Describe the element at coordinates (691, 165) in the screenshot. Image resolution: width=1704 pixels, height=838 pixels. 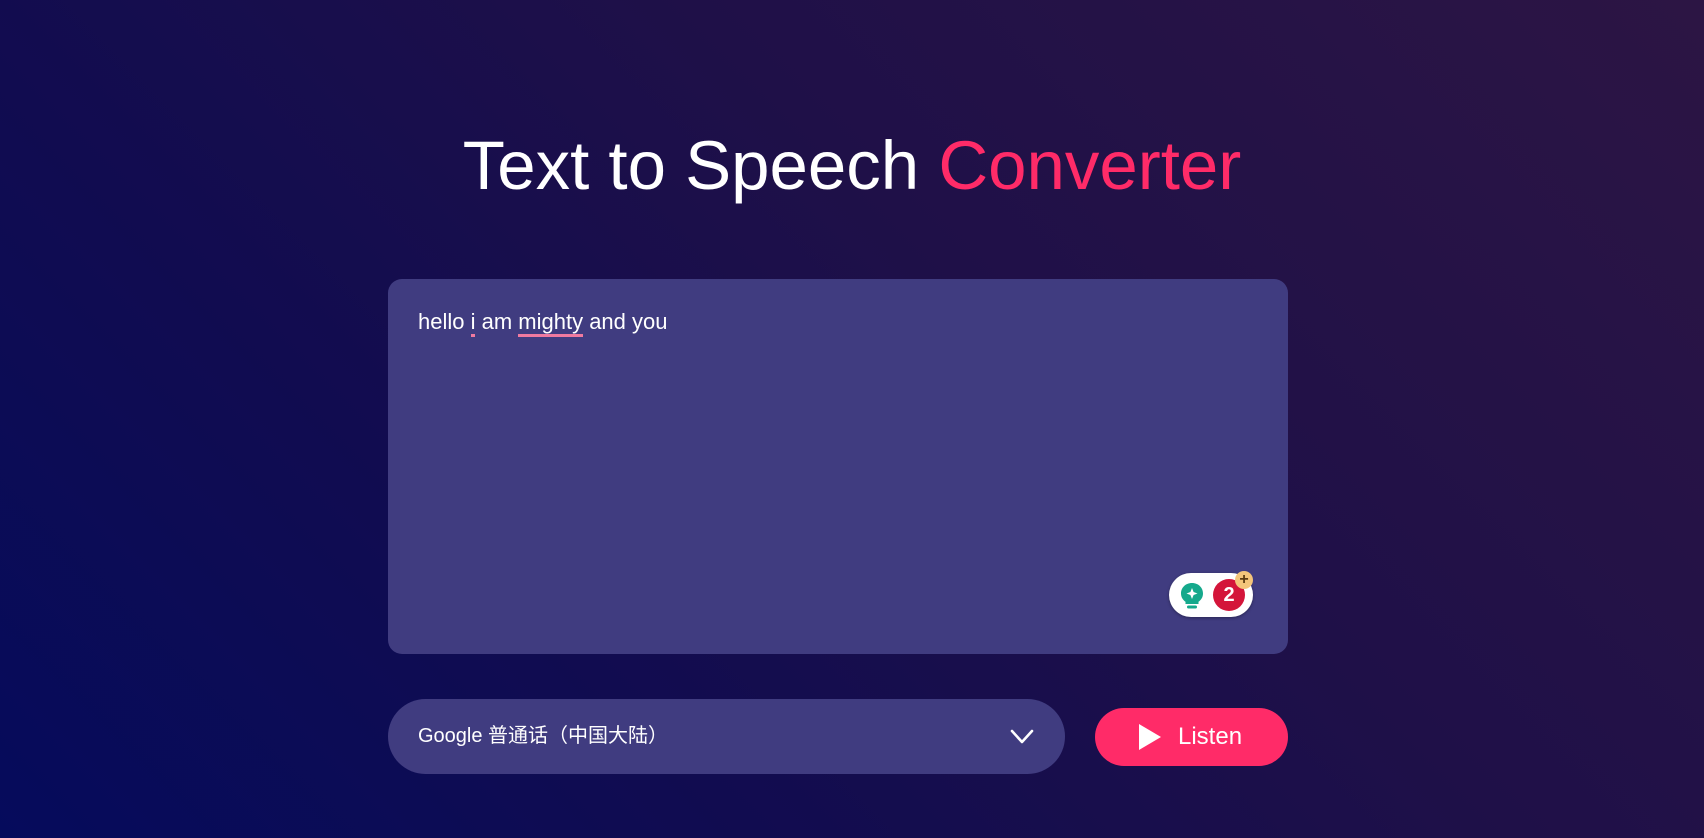
I see `page-title-main: Text to Speech` at that location.